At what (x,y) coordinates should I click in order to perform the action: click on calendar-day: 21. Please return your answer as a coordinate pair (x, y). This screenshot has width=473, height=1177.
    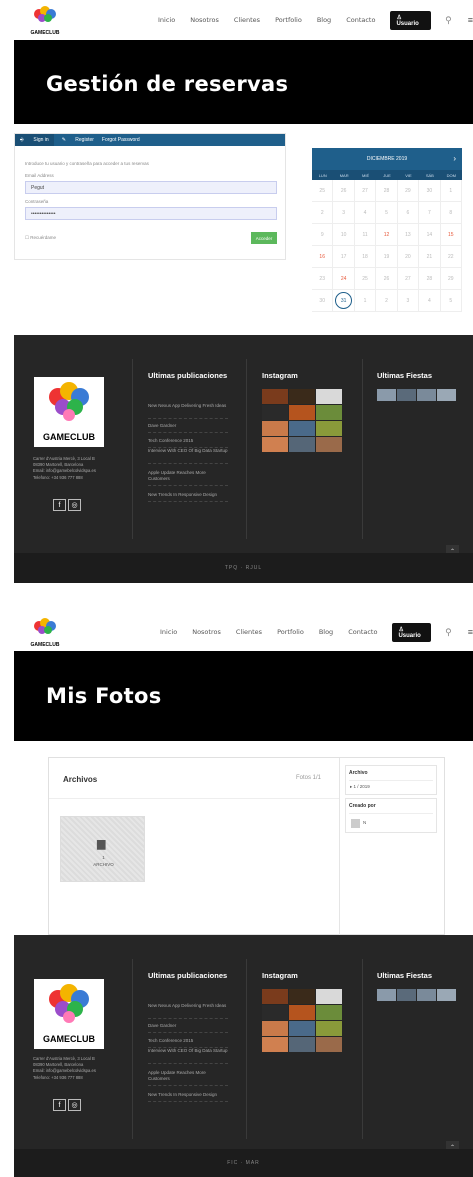
    Looking at the image, I should click on (430, 257).